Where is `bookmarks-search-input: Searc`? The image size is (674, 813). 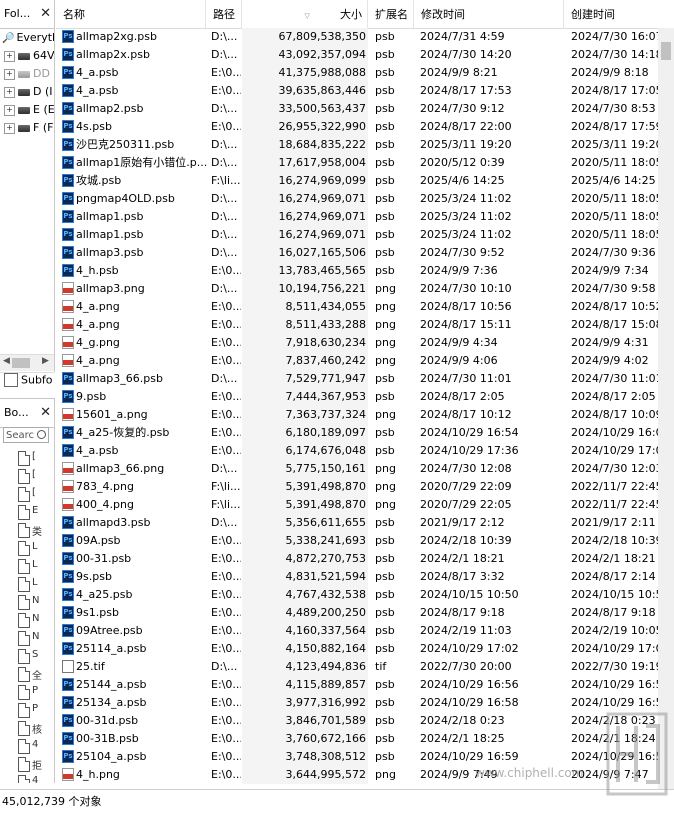
bookmarks-search-input: Searc is located at coordinates (26, 435).